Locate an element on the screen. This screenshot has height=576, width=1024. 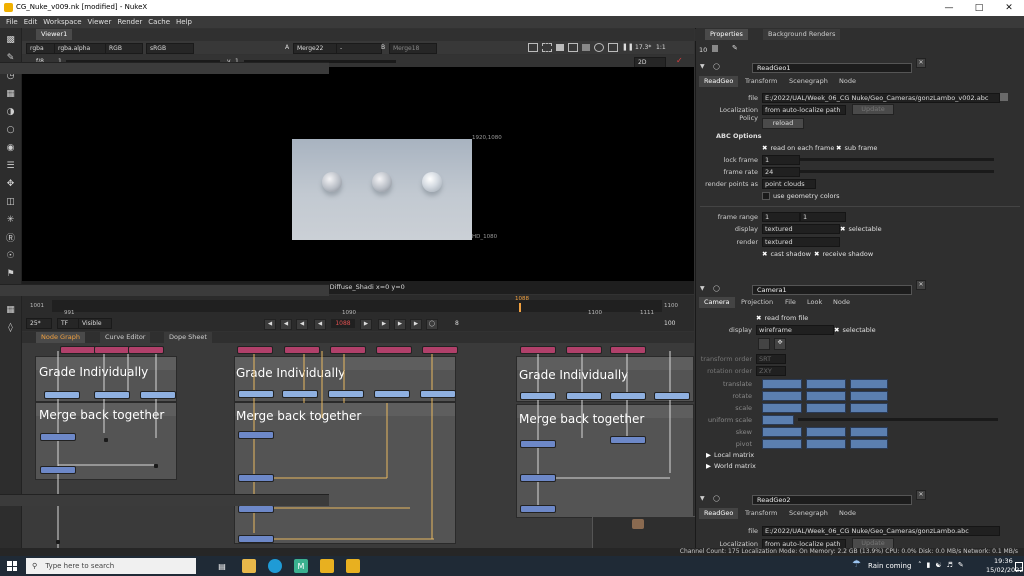
close-panel-icon: ✕ is located at coordinates (921, 495).